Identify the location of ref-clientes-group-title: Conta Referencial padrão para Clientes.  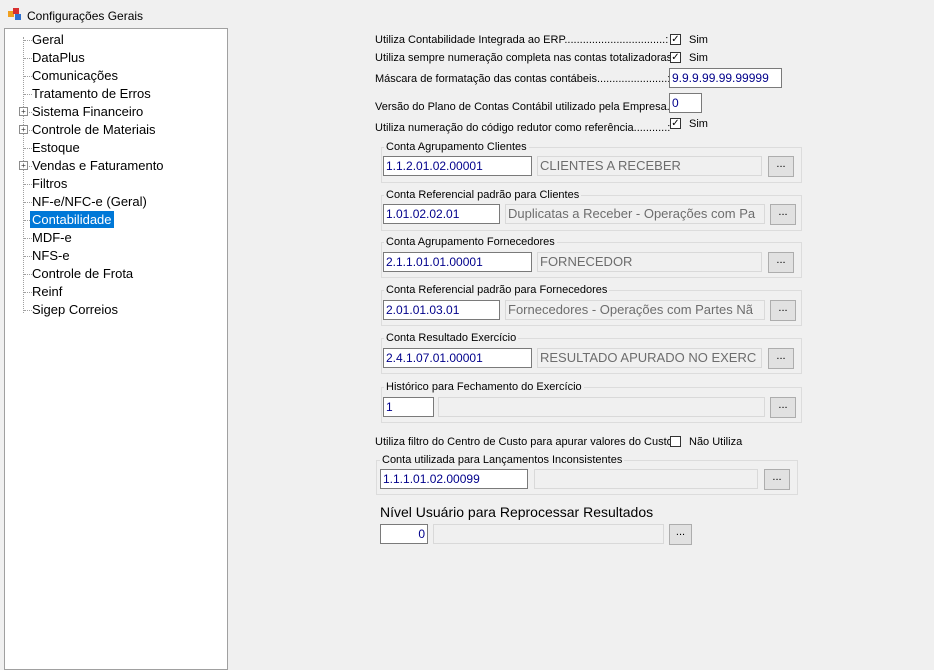
(483, 195).